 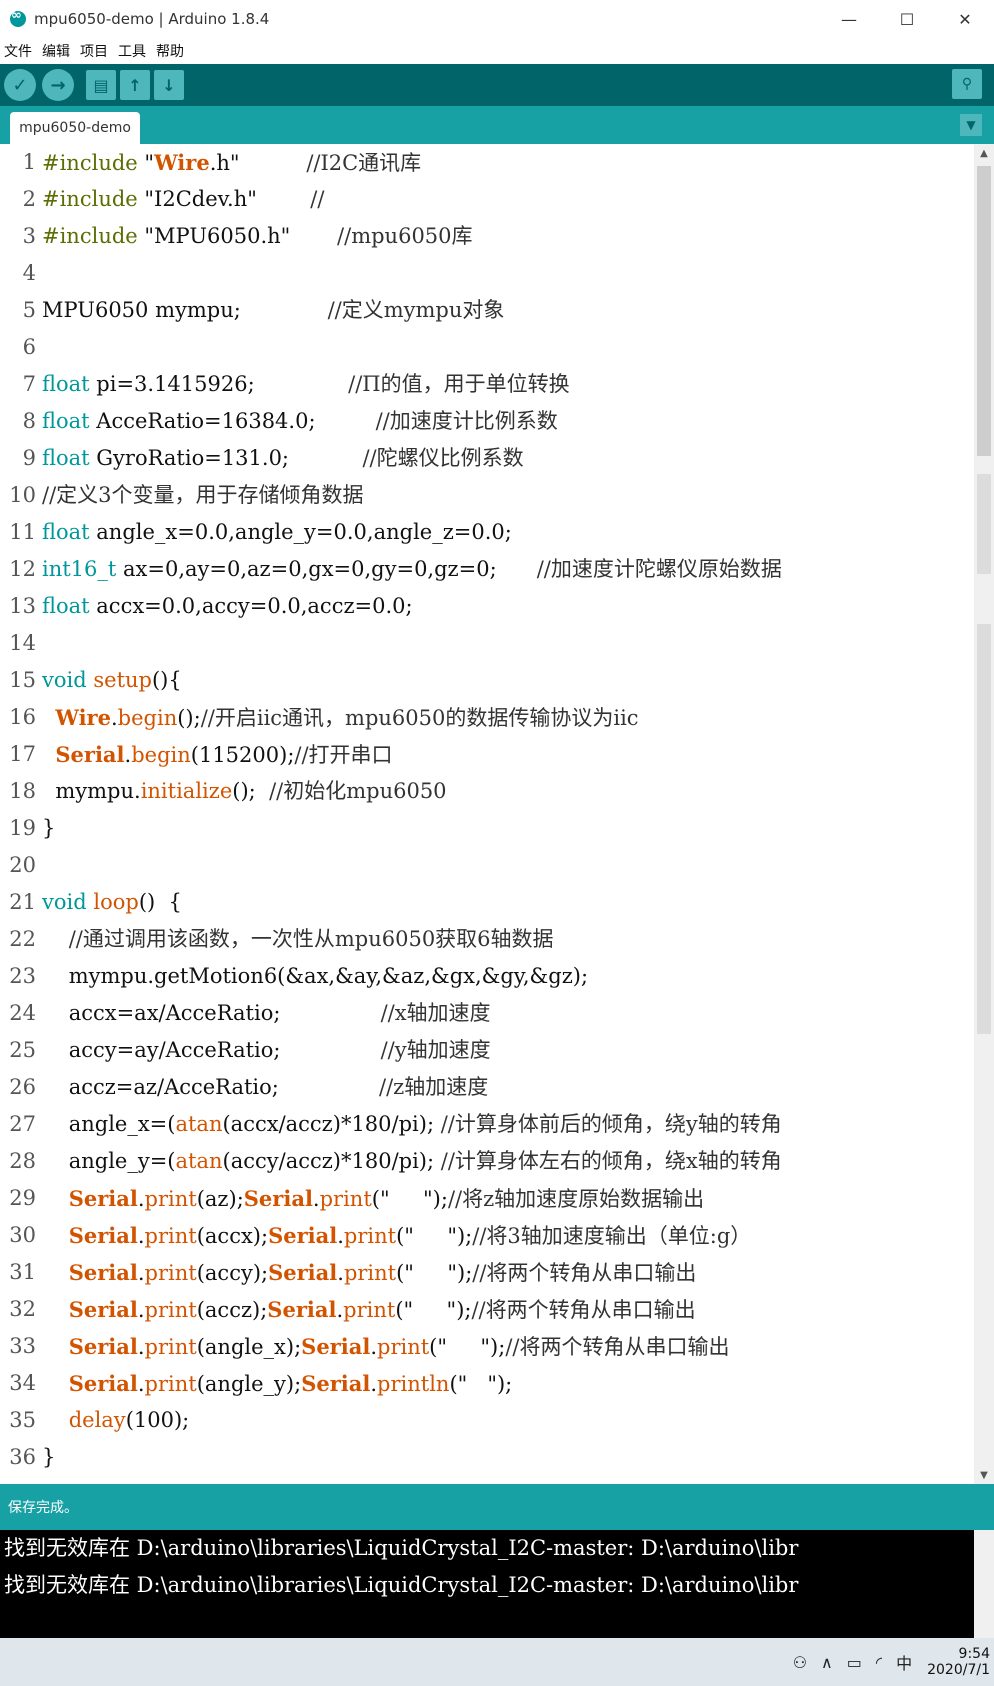 What do you see at coordinates (507, 606) in the screenshot?
I see `code-line: float accx=0.0,accy=0.0,accz=0.0;` at bounding box center [507, 606].